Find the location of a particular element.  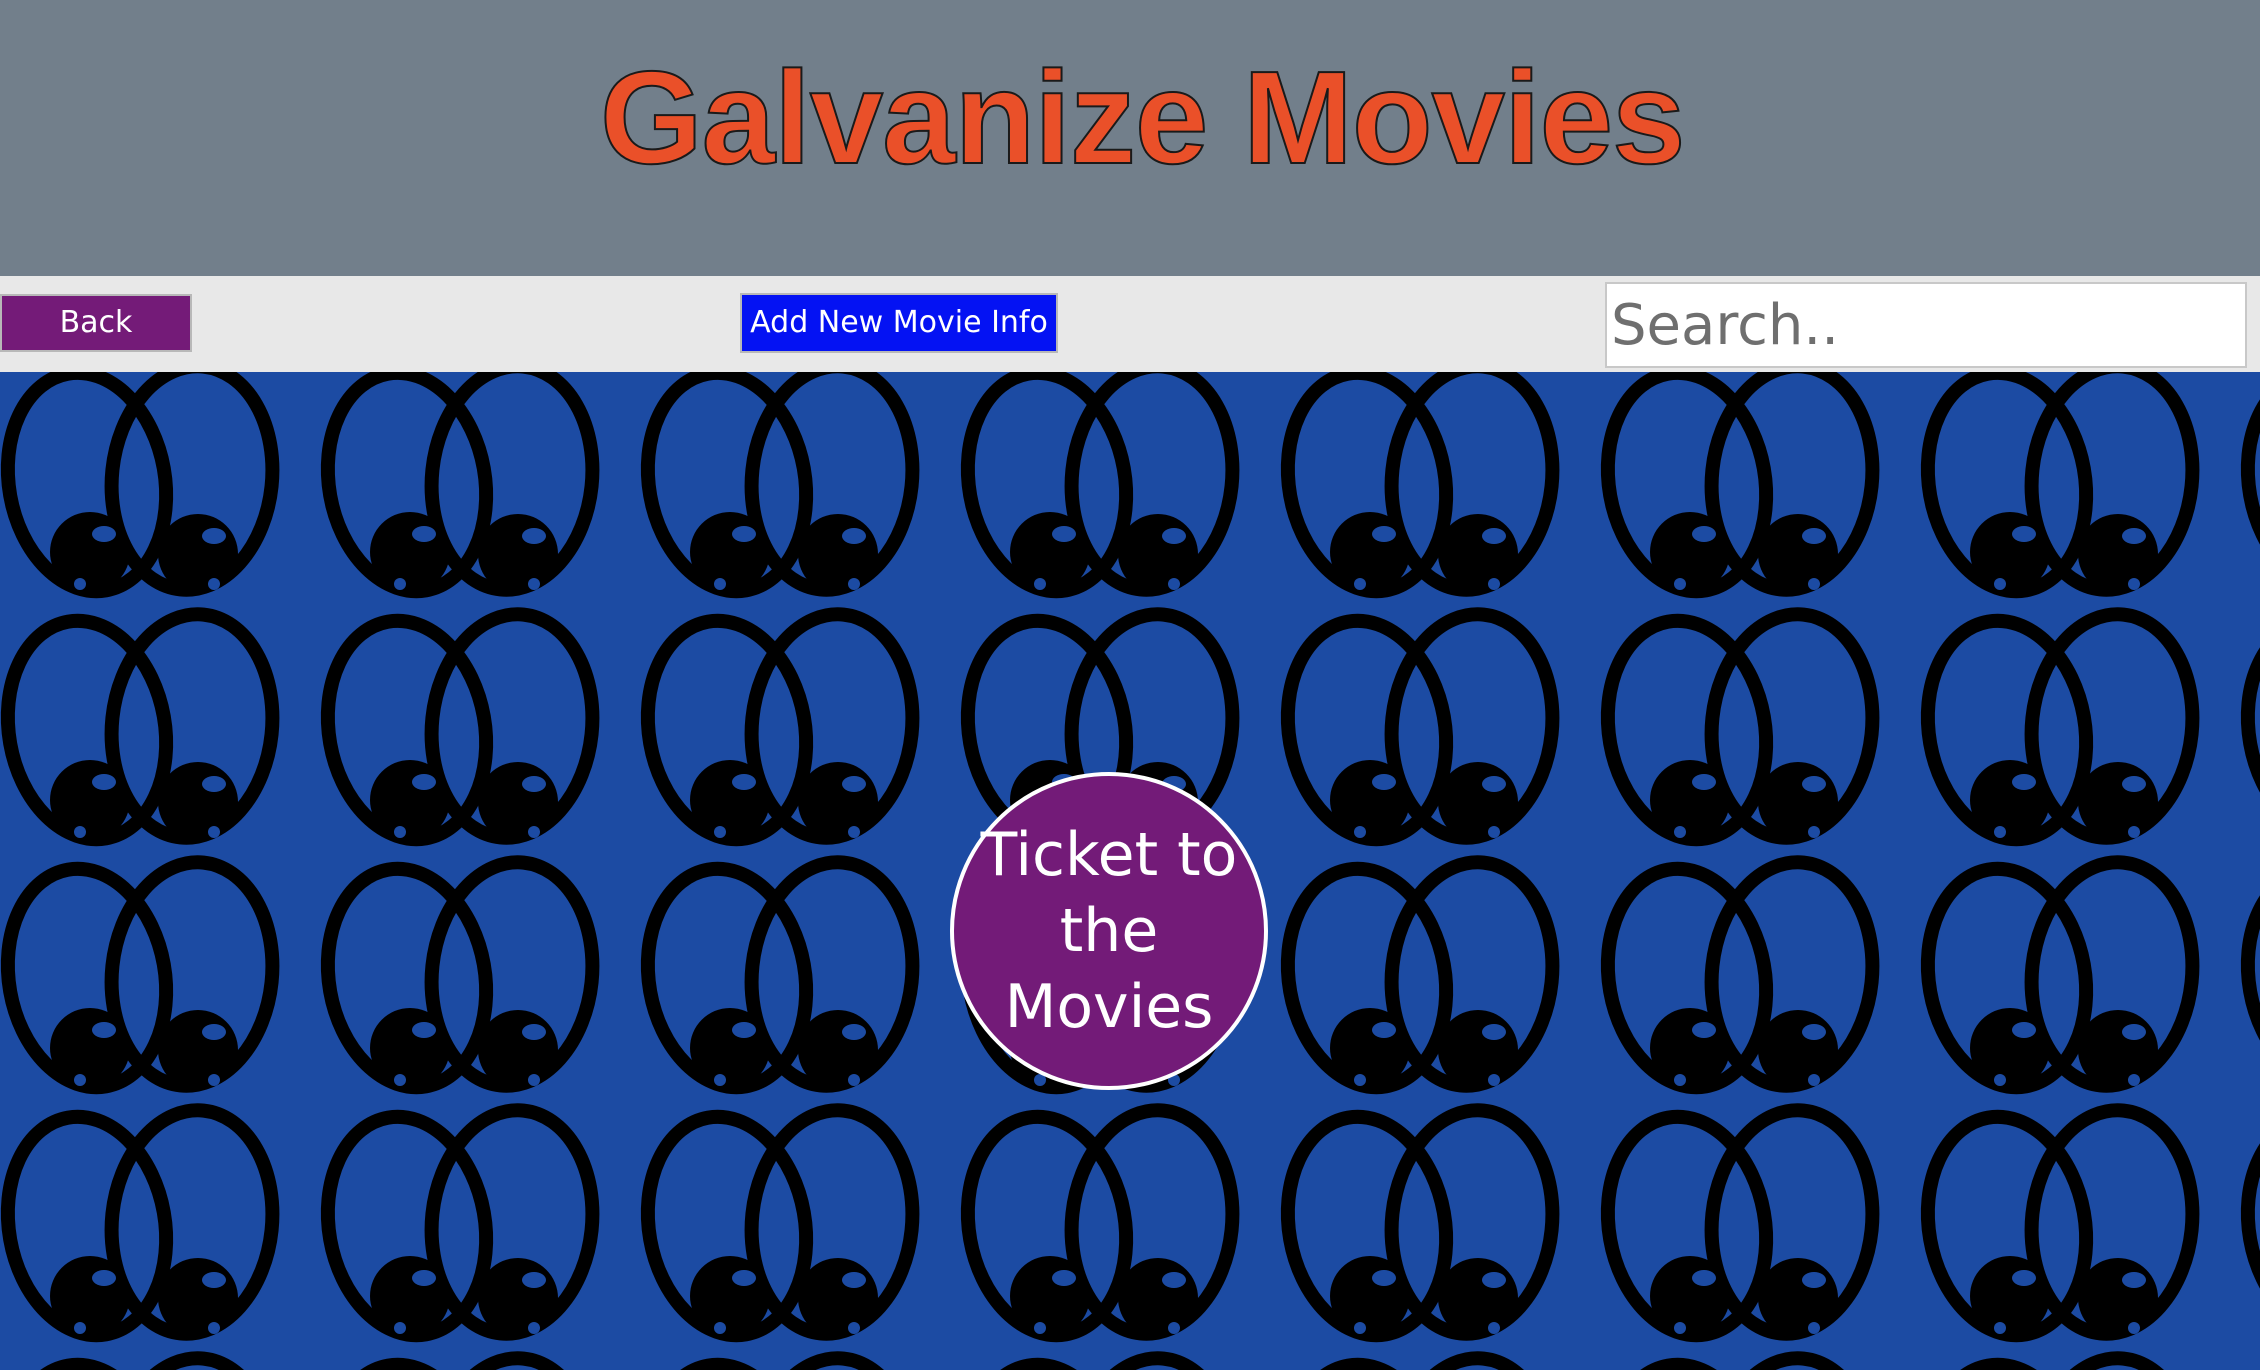

search-input is located at coordinates (1926, 325).